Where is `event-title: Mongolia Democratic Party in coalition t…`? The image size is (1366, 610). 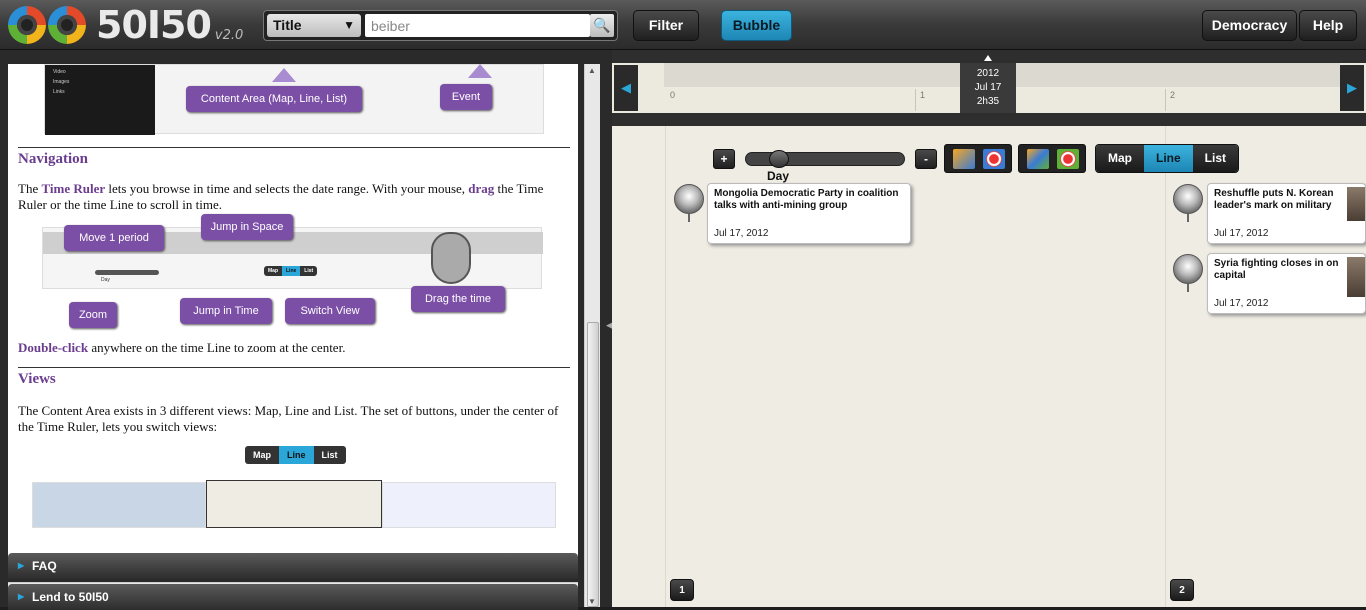
event-title: Mongolia Democratic Party in coalition t… is located at coordinates (806, 199).